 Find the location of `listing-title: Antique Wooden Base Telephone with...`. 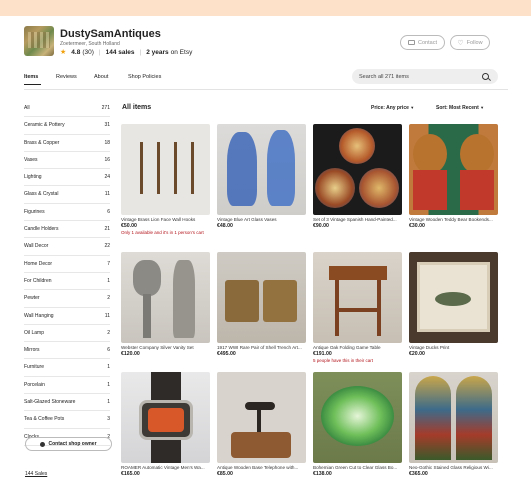

listing-title: Antique Wooden Base Telephone with... is located at coordinates (261, 467).